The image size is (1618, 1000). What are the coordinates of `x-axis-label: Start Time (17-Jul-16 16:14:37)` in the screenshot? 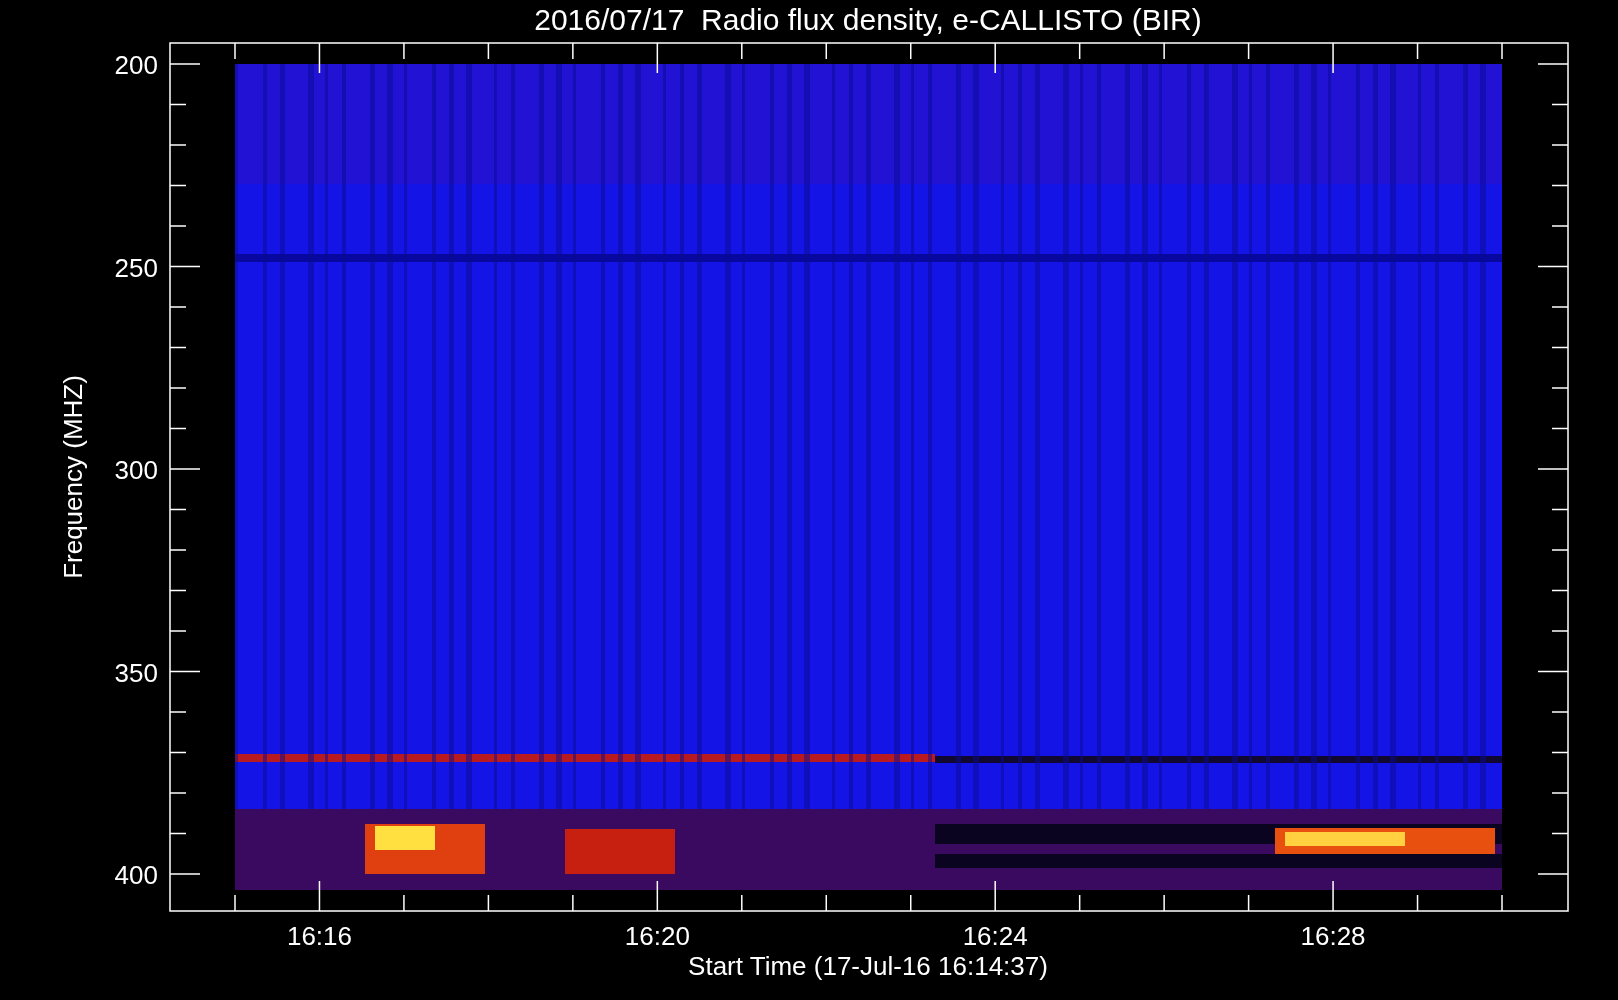 It's located at (868, 966).